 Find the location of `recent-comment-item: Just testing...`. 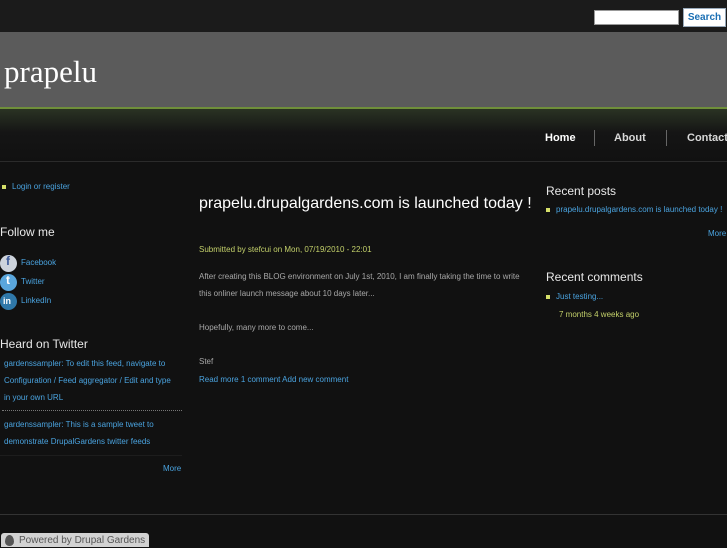

recent-comment-item: Just testing... is located at coordinates (574, 296).